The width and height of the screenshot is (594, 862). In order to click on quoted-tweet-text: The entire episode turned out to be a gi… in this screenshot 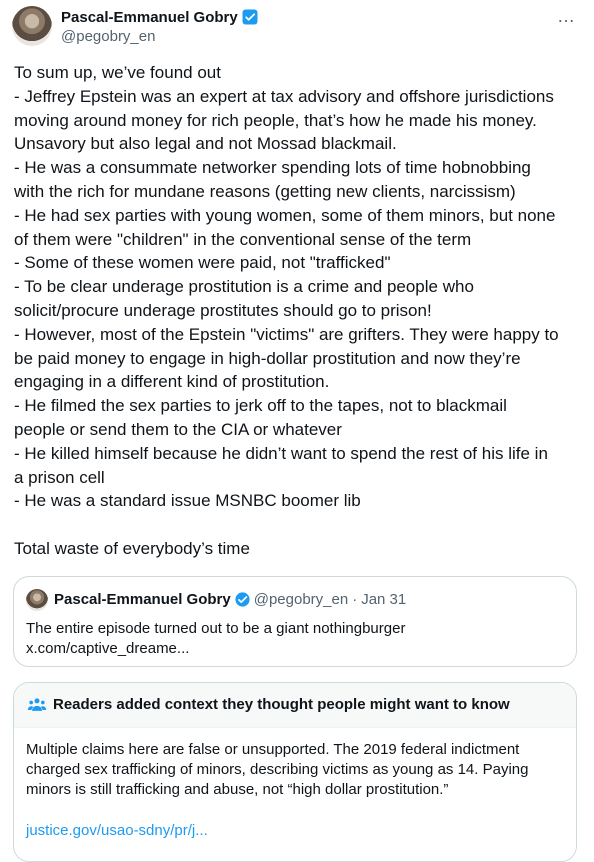, I will do `click(216, 638)`.